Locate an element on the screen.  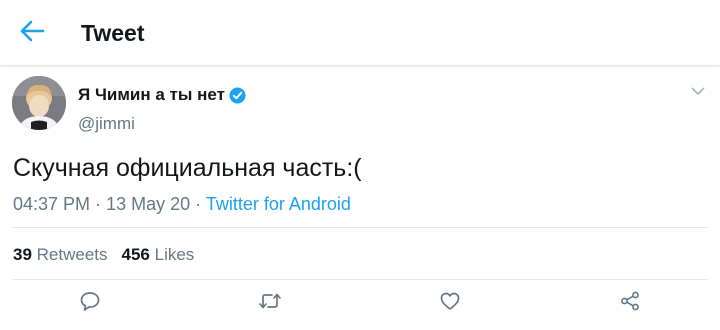
reply-icon is located at coordinates (90, 303).